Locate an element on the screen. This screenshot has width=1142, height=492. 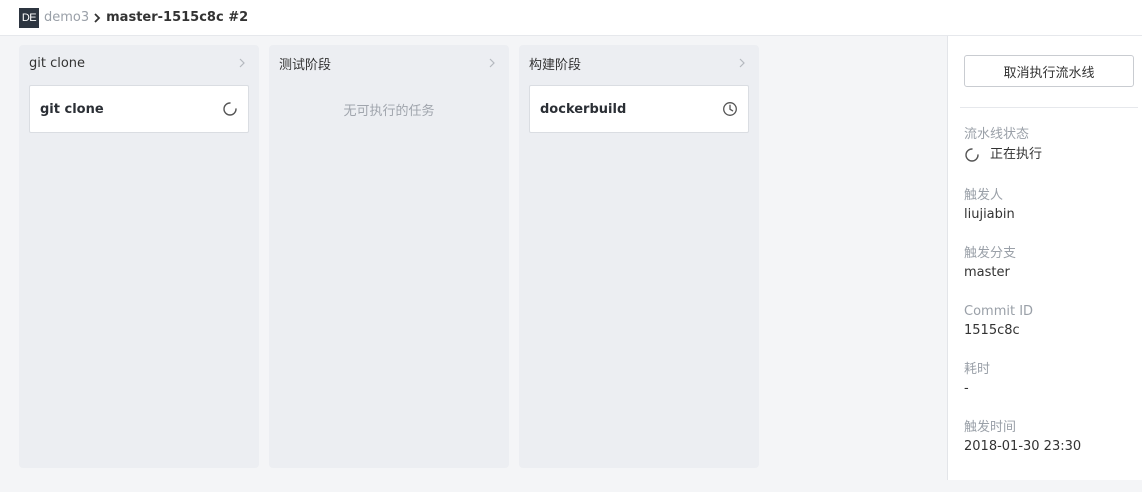
field-commit: Commit ID 1515c8c is located at coordinates (998, 321).